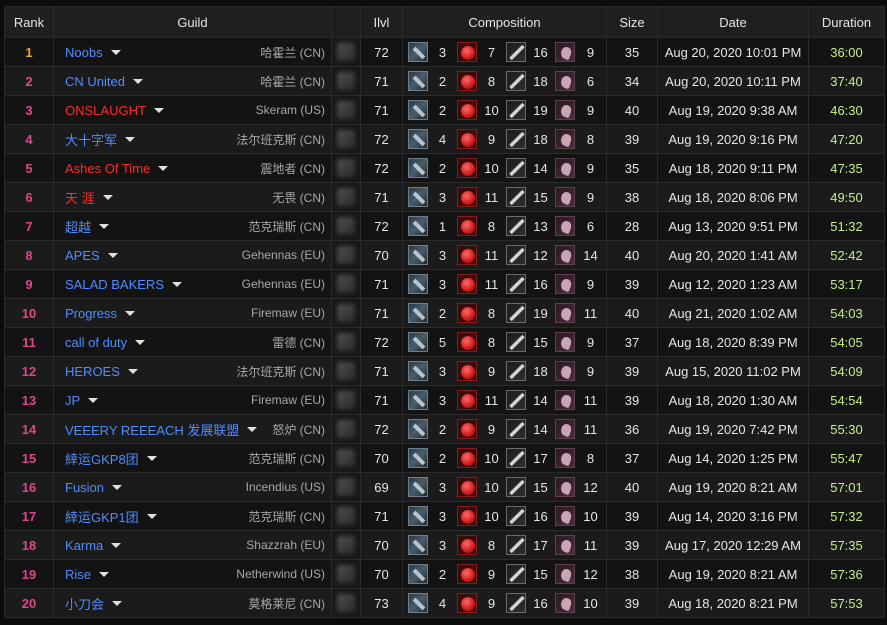 This screenshot has height=625, width=887. What do you see at coordinates (80, 197) in the screenshot?
I see `guild-name-link: 天 涯` at bounding box center [80, 197].